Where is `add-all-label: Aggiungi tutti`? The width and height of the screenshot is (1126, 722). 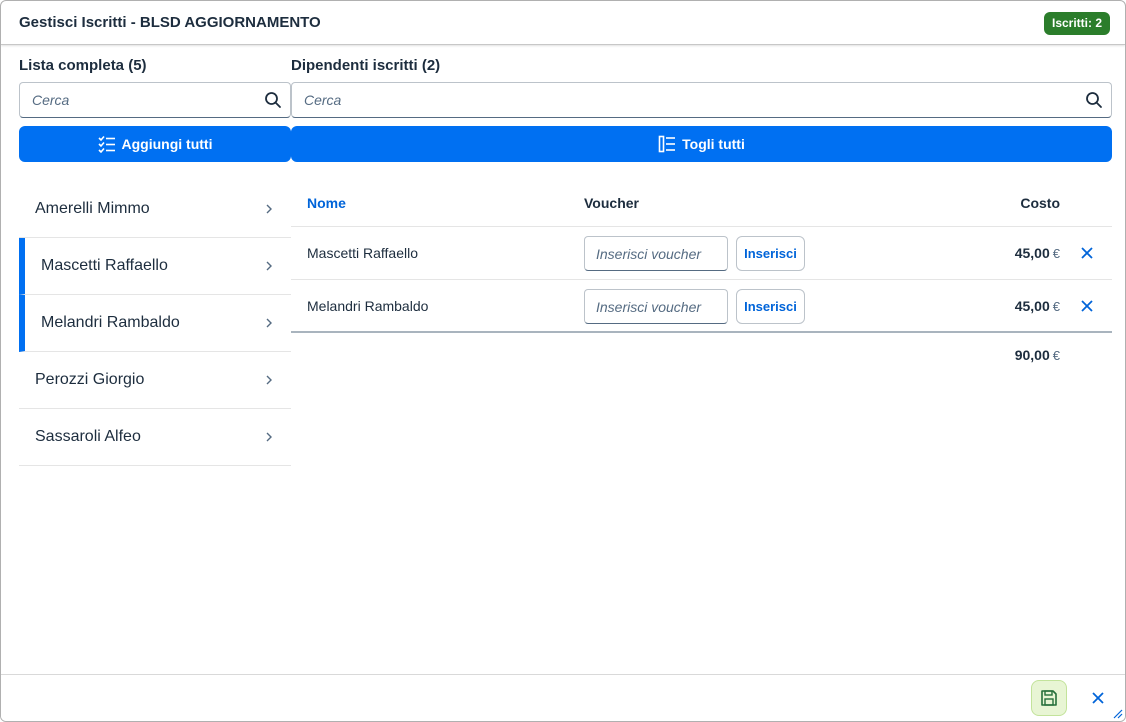
add-all-label: Aggiungi tutti is located at coordinates (167, 144).